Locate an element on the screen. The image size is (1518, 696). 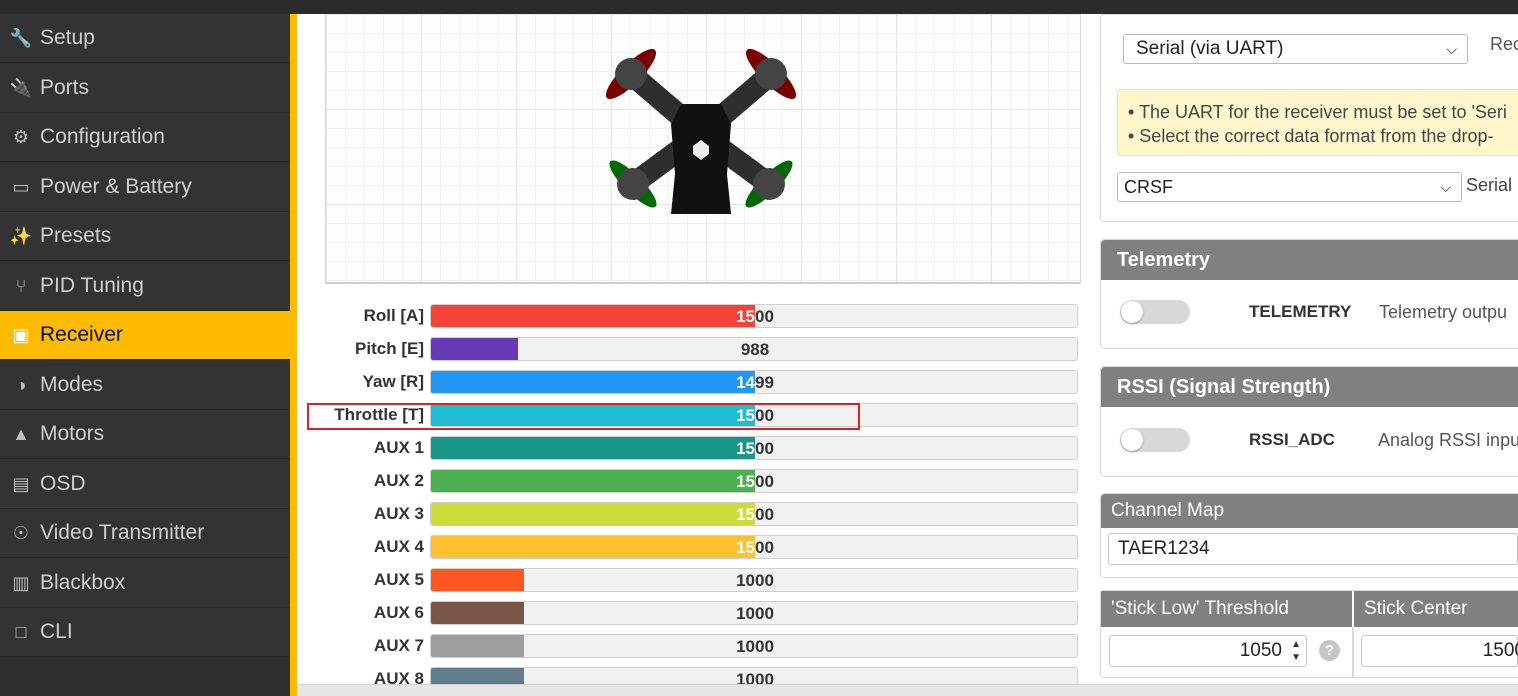
sidebar-item-ports: 🔌 Ports is located at coordinates (145, 88).